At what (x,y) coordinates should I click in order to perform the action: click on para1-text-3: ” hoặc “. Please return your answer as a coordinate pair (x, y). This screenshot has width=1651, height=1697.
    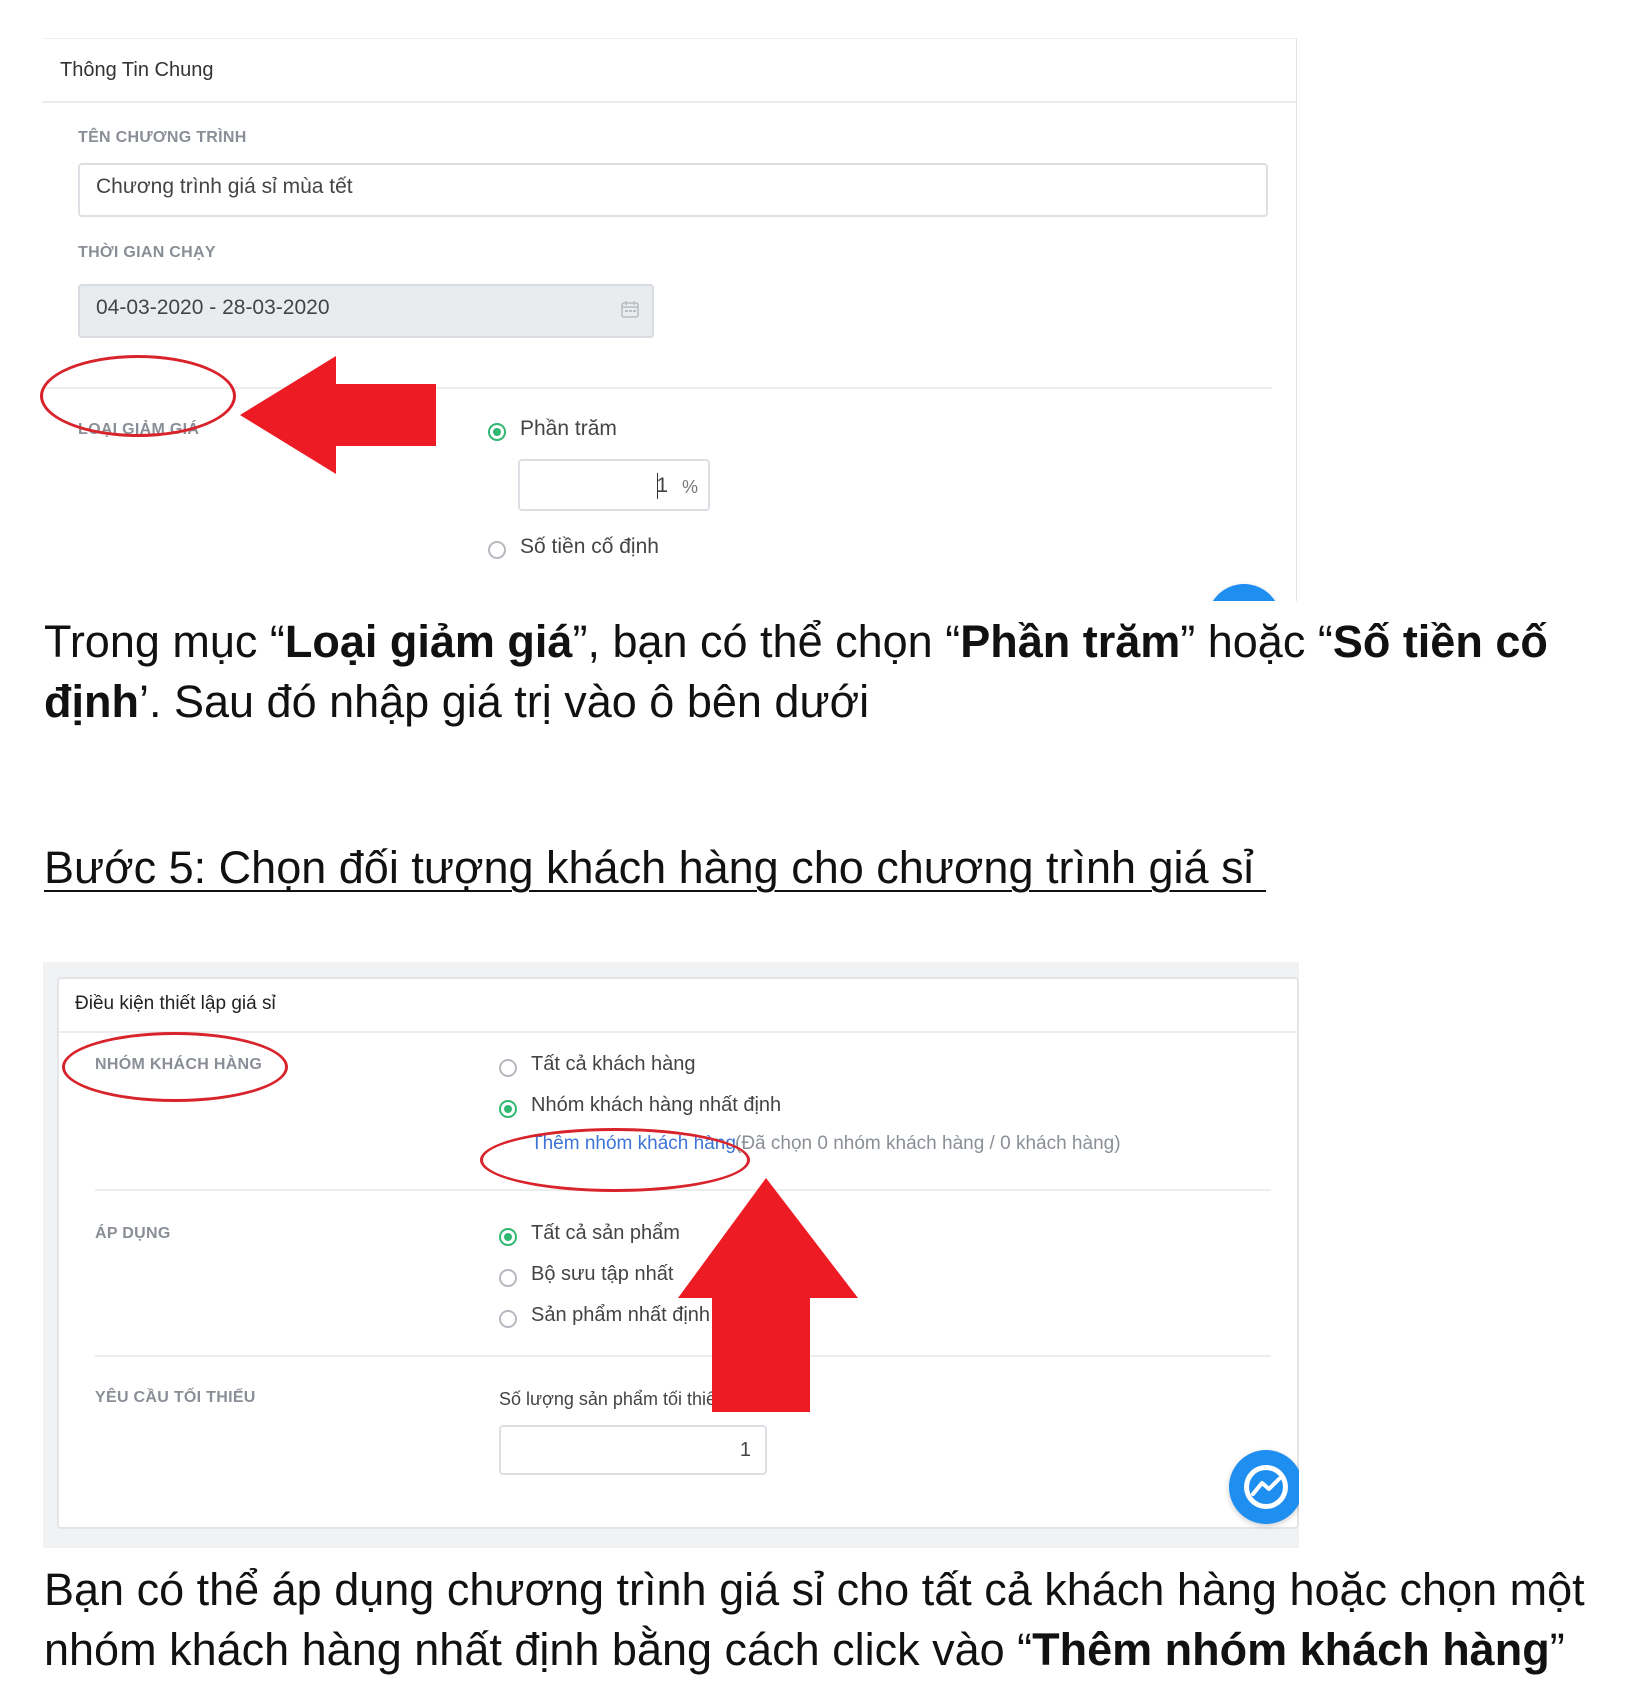
    Looking at the image, I should click on (1256, 641).